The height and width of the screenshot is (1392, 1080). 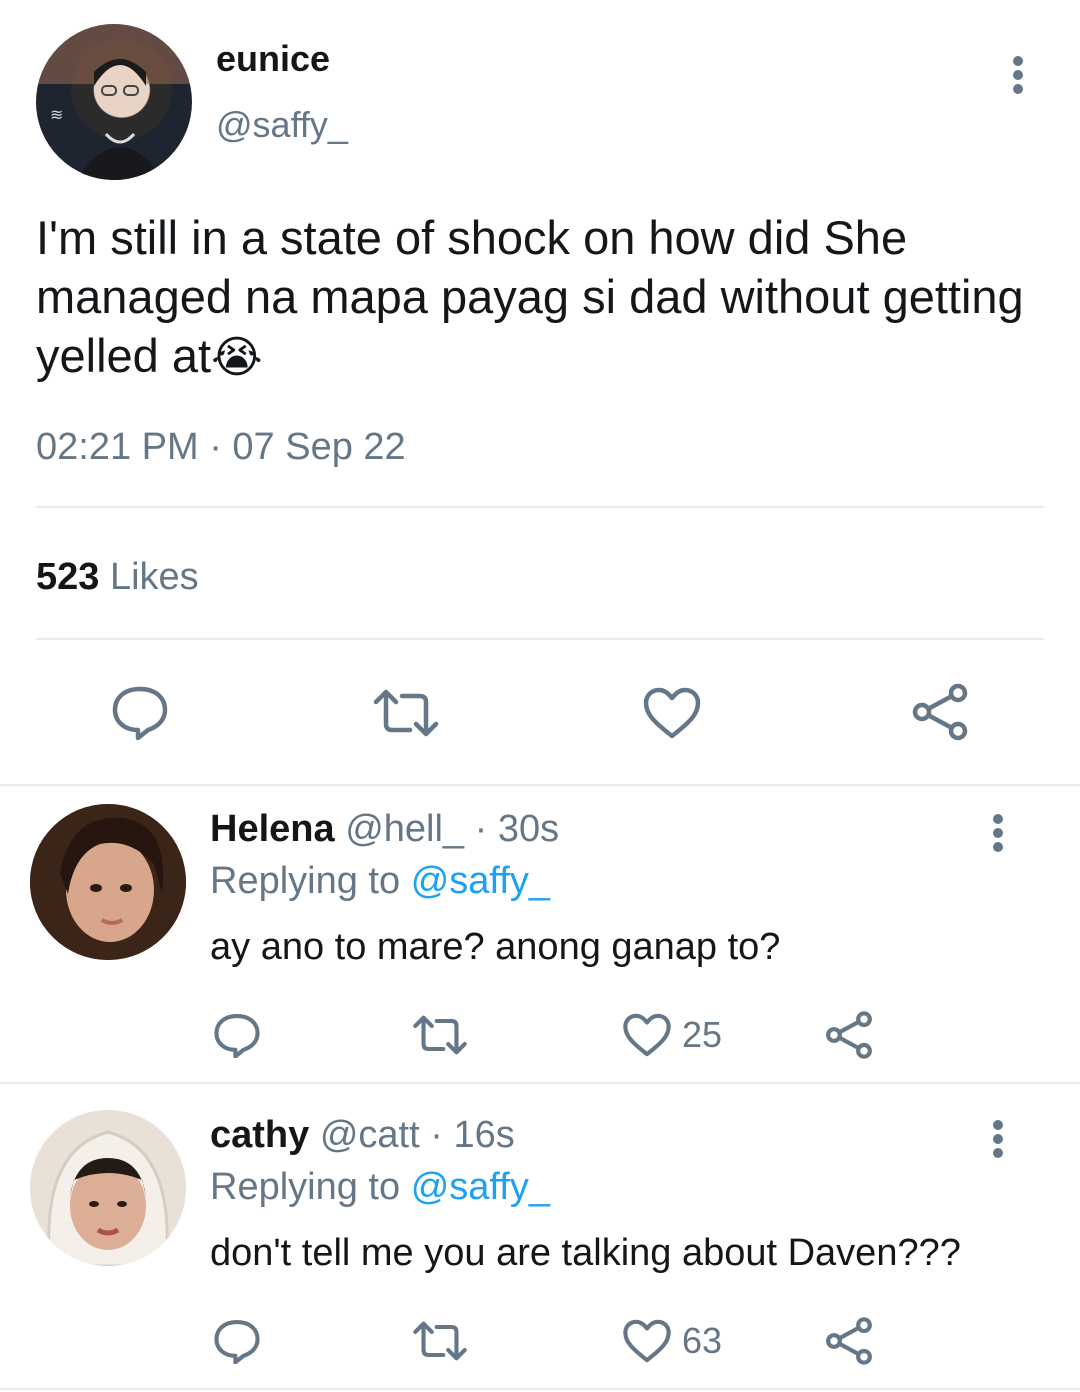 What do you see at coordinates (672, 1035) in the screenshot?
I see `like-button: 25` at bounding box center [672, 1035].